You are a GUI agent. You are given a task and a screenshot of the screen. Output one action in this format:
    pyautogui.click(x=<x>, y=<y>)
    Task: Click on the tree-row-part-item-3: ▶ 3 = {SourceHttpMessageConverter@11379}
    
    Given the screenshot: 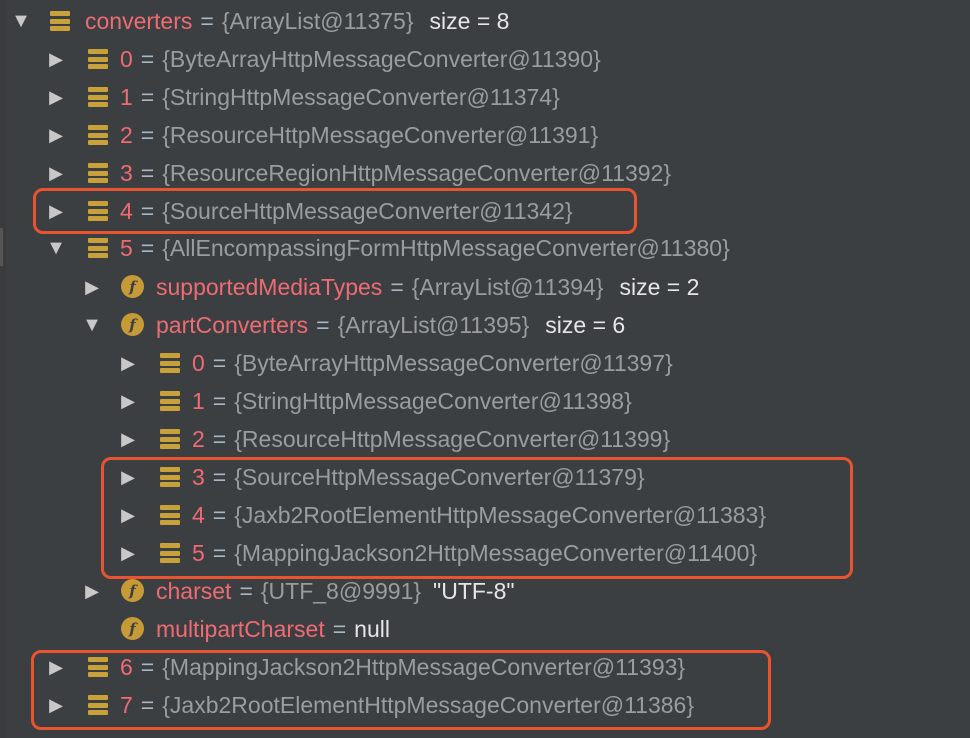 What is the action you would take?
    pyautogui.click(x=485, y=477)
    